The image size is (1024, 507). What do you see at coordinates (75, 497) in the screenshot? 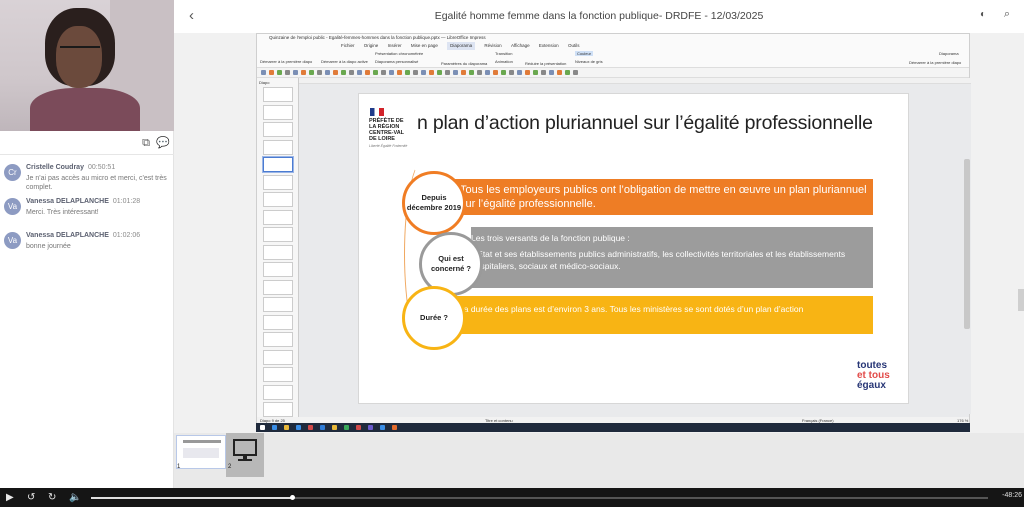
I see `volume-icon: 🔈` at bounding box center [75, 497].